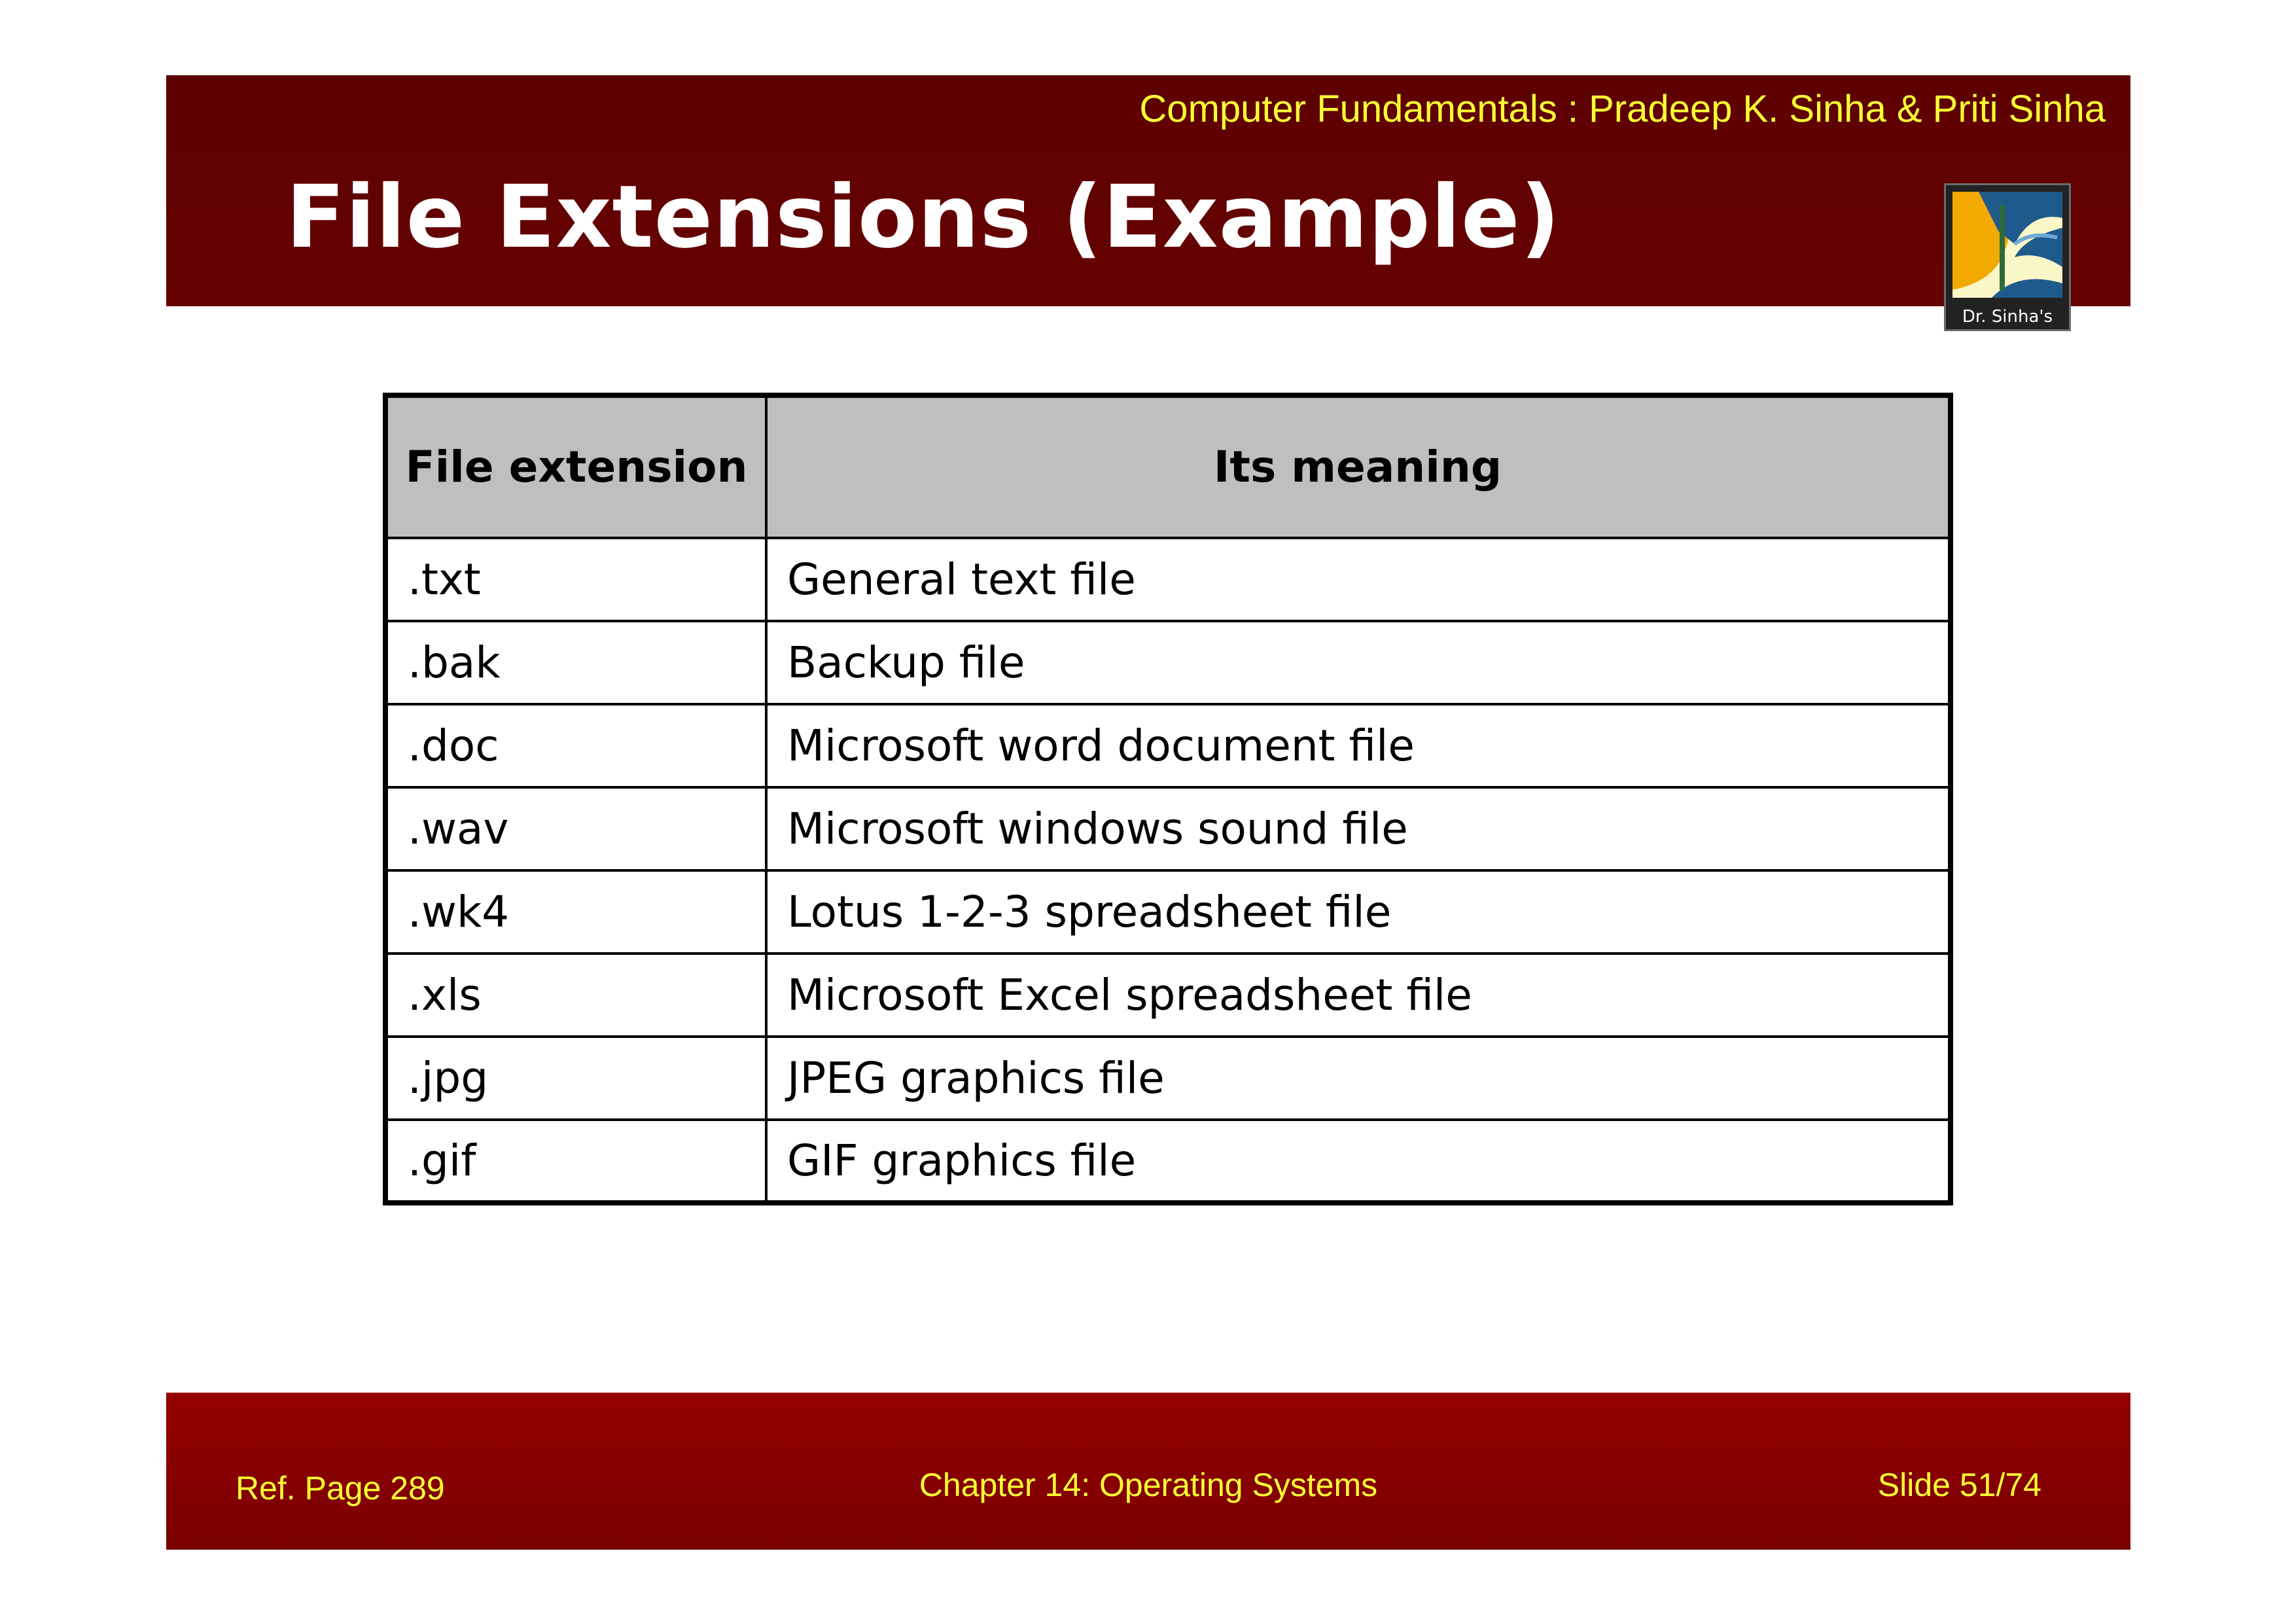 Image resolution: width=2296 pixels, height=1623 pixels. I want to click on logo-artwork-icon, so click(2007, 245).